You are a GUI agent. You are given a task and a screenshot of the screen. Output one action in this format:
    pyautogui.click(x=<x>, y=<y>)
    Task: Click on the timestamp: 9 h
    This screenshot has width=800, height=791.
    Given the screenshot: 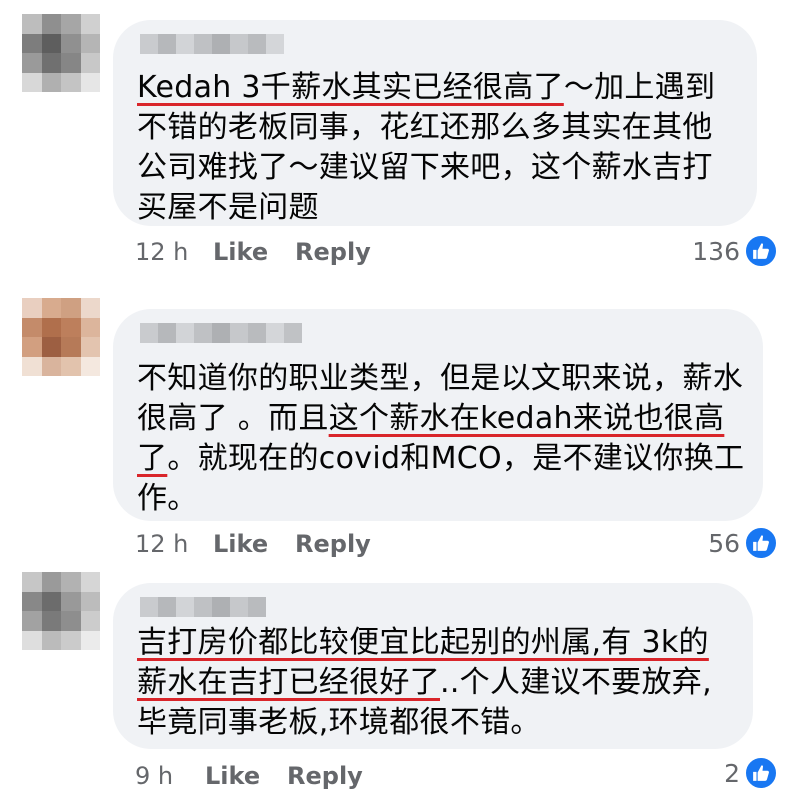 What is the action you would take?
    pyautogui.click(x=170, y=776)
    